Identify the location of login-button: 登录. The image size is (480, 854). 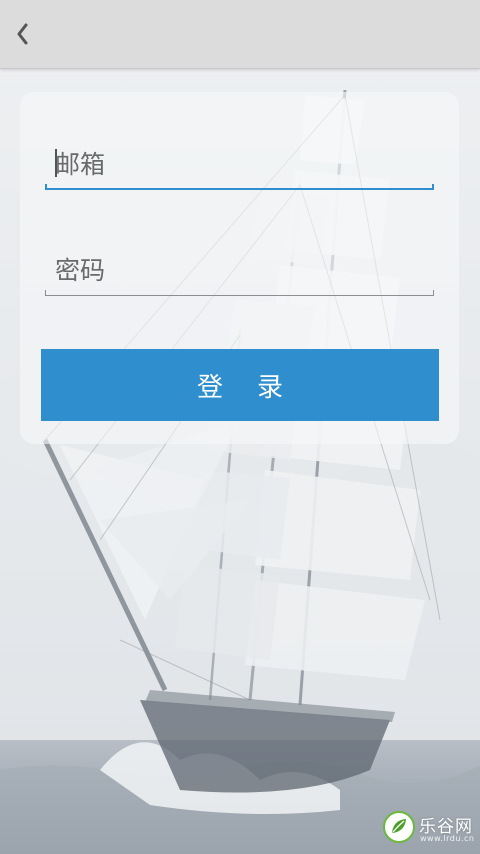
(240, 385).